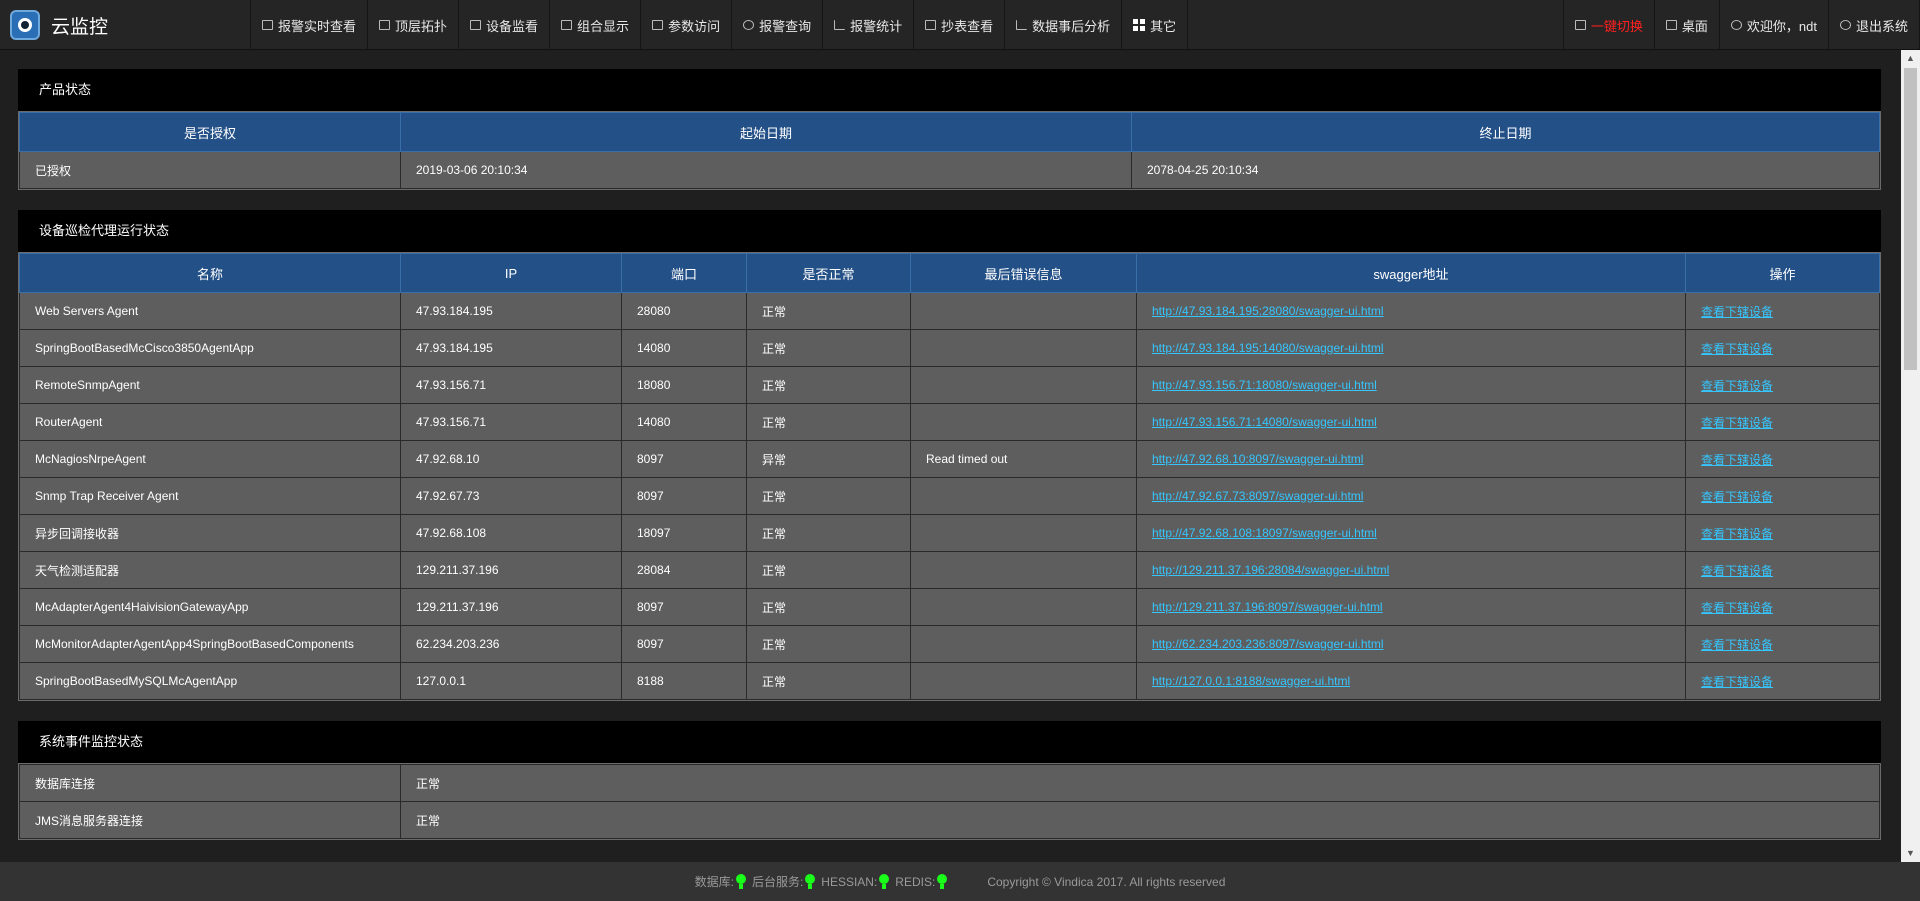 This screenshot has height=901, width=1920. Describe the element at coordinates (1251, 681) in the screenshot. I see `swagger-link: http://127.0.0.1:8188/swagger-ui.html` at that location.